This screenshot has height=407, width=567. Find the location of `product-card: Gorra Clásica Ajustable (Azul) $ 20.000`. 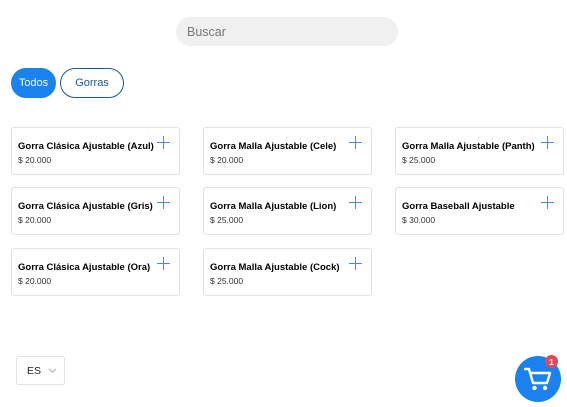

product-card: Gorra Clásica Ajustable (Azul) $ 20.000 is located at coordinates (95, 151).